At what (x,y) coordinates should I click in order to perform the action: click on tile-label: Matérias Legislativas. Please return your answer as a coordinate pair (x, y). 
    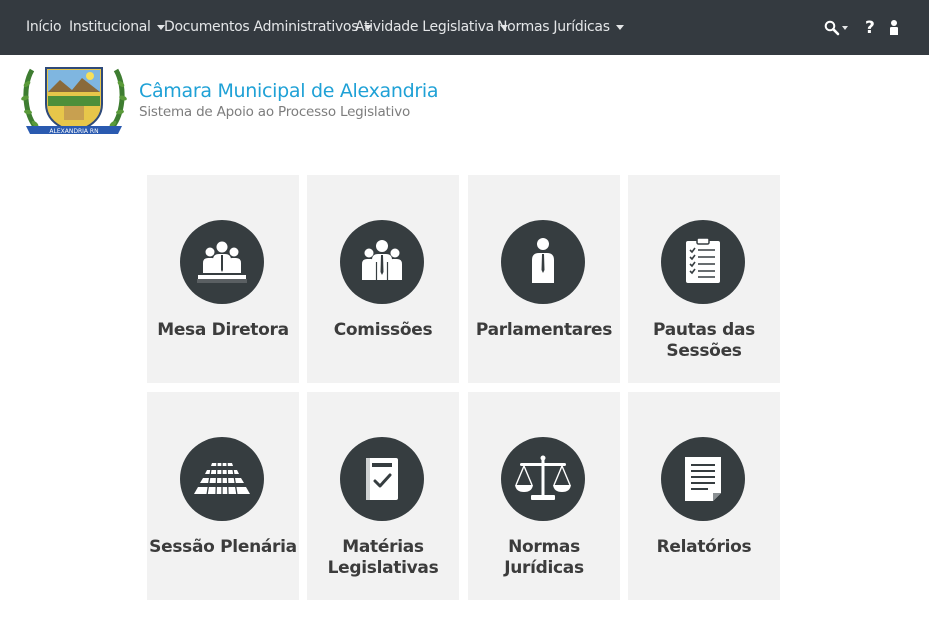
    Looking at the image, I should click on (383, 557).